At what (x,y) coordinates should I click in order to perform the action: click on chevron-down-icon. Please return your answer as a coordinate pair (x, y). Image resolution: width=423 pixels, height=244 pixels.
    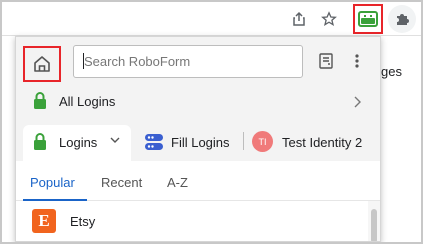
    Looking at the image, I should click on (115, 140).